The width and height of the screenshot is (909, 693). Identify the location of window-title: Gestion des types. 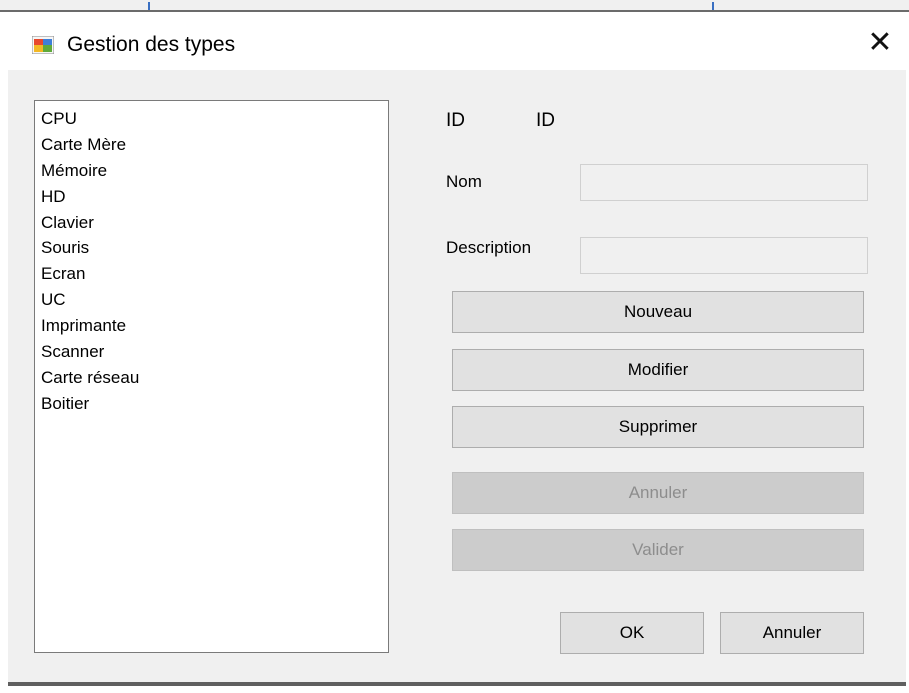
(151, 44).